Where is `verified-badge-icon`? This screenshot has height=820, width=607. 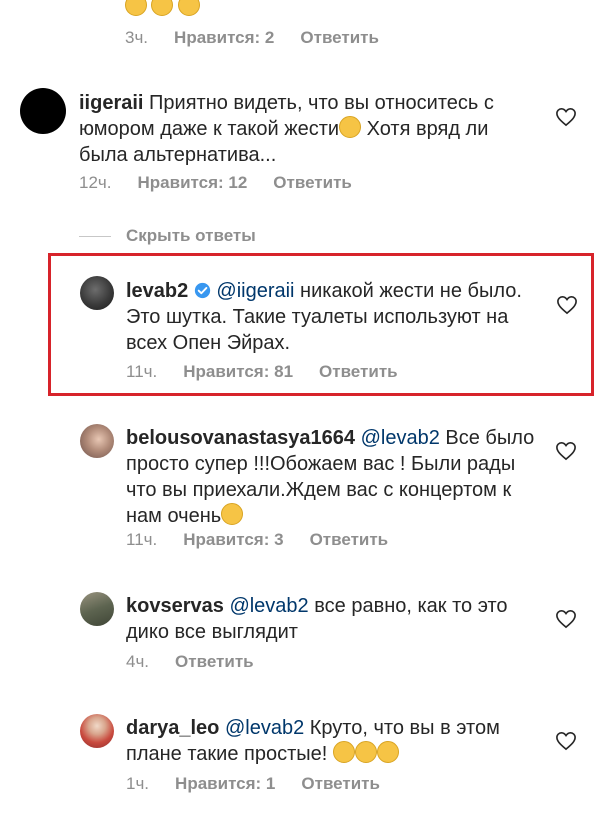
verified-badge-icon is located at coordinates (202, 290).